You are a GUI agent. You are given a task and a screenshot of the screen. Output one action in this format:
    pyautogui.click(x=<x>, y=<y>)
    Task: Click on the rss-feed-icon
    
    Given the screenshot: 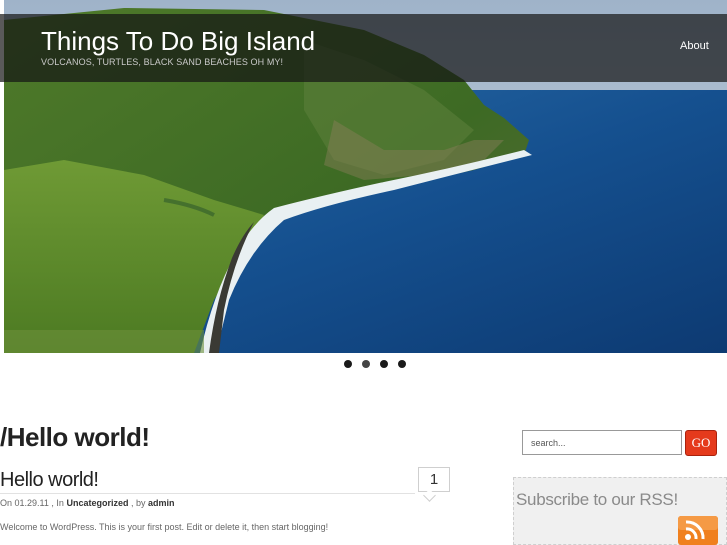 What is the action you would take?
    pyautogui.click(x=698, y=530)
    